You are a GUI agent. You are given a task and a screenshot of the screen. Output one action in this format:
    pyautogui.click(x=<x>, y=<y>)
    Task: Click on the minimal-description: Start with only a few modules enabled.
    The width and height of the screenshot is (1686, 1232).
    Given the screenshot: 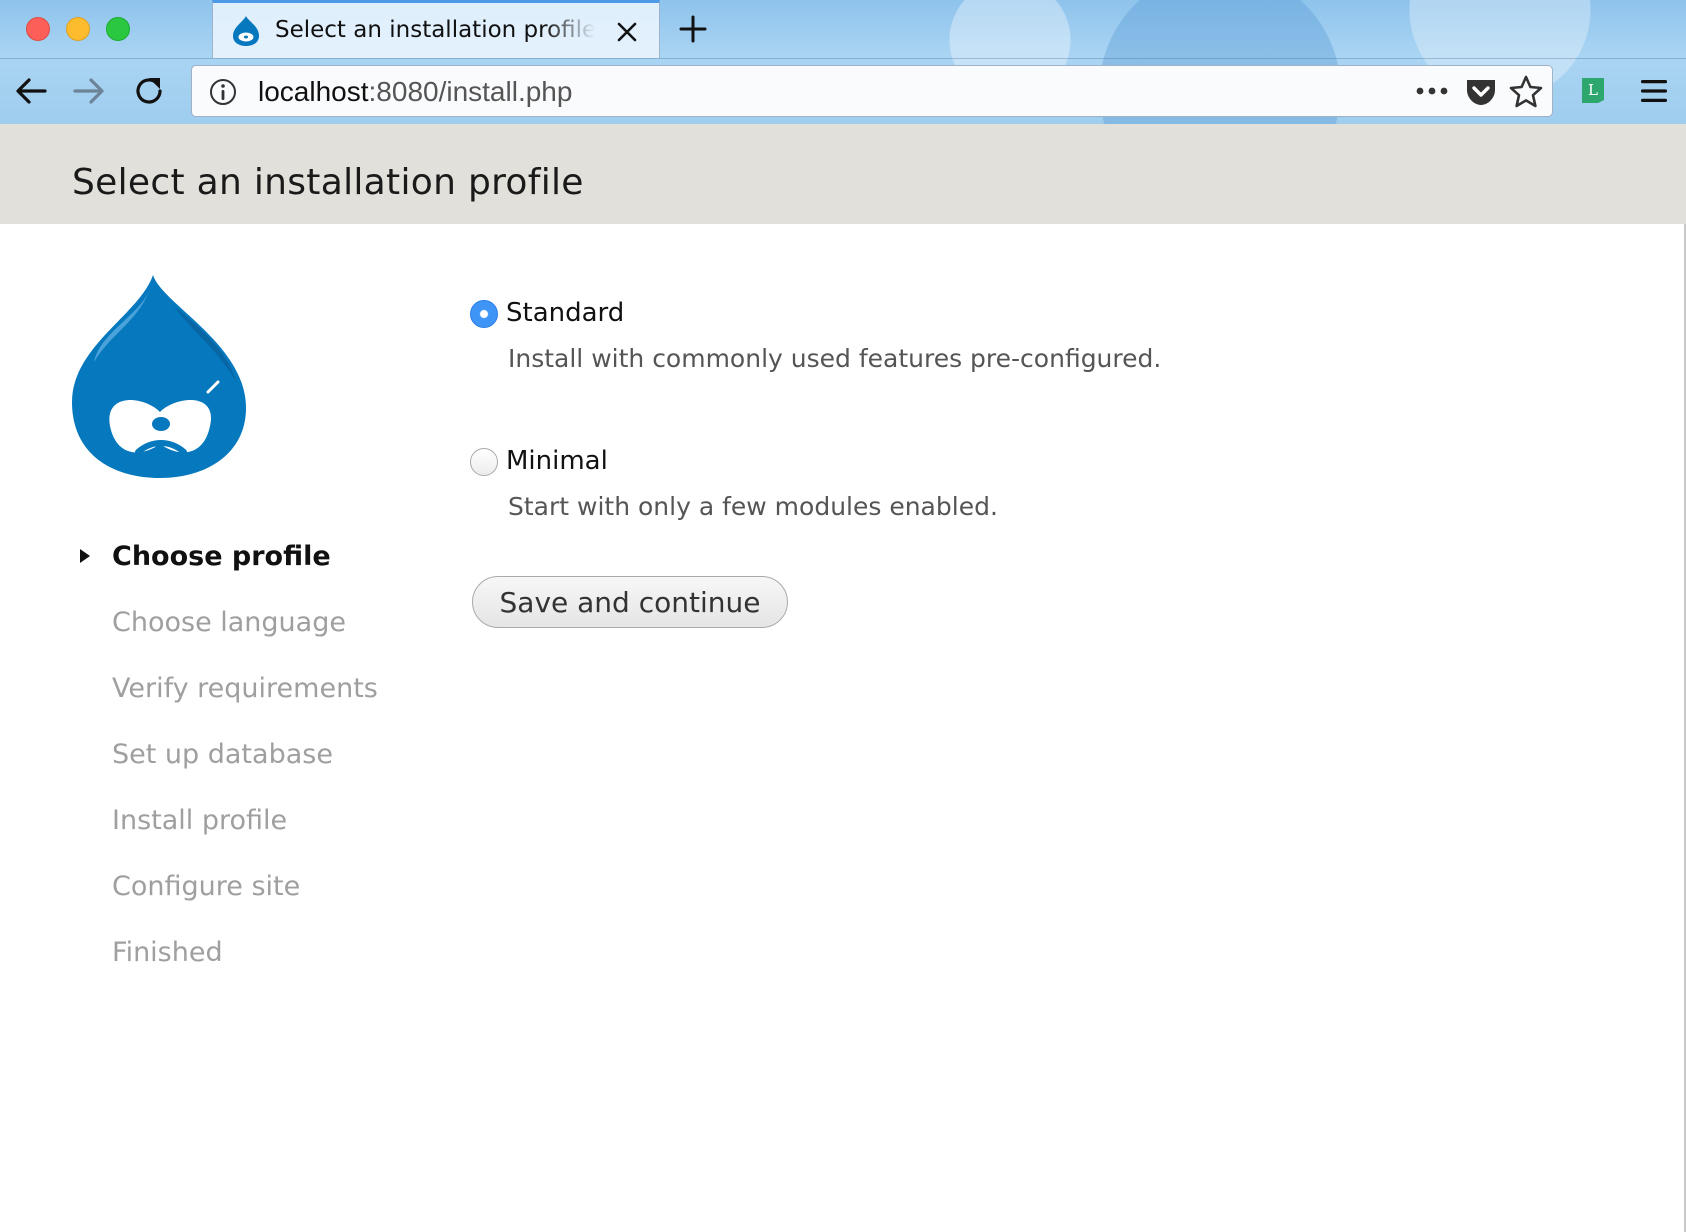 What is the action you would take?
    pyautogui.click(x=753, y=506)
    